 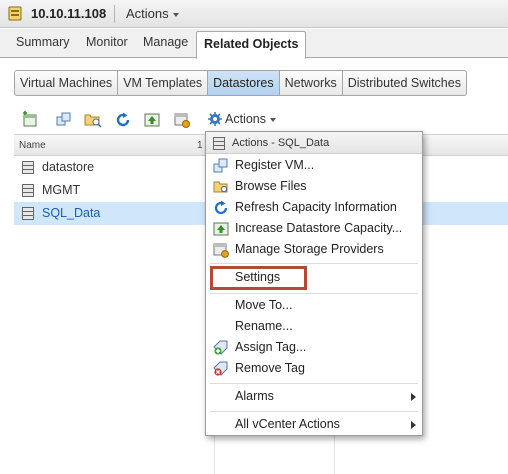 I want to click on subtab-distributed-switches: Distributed Switches, so click(x=404, y=83).